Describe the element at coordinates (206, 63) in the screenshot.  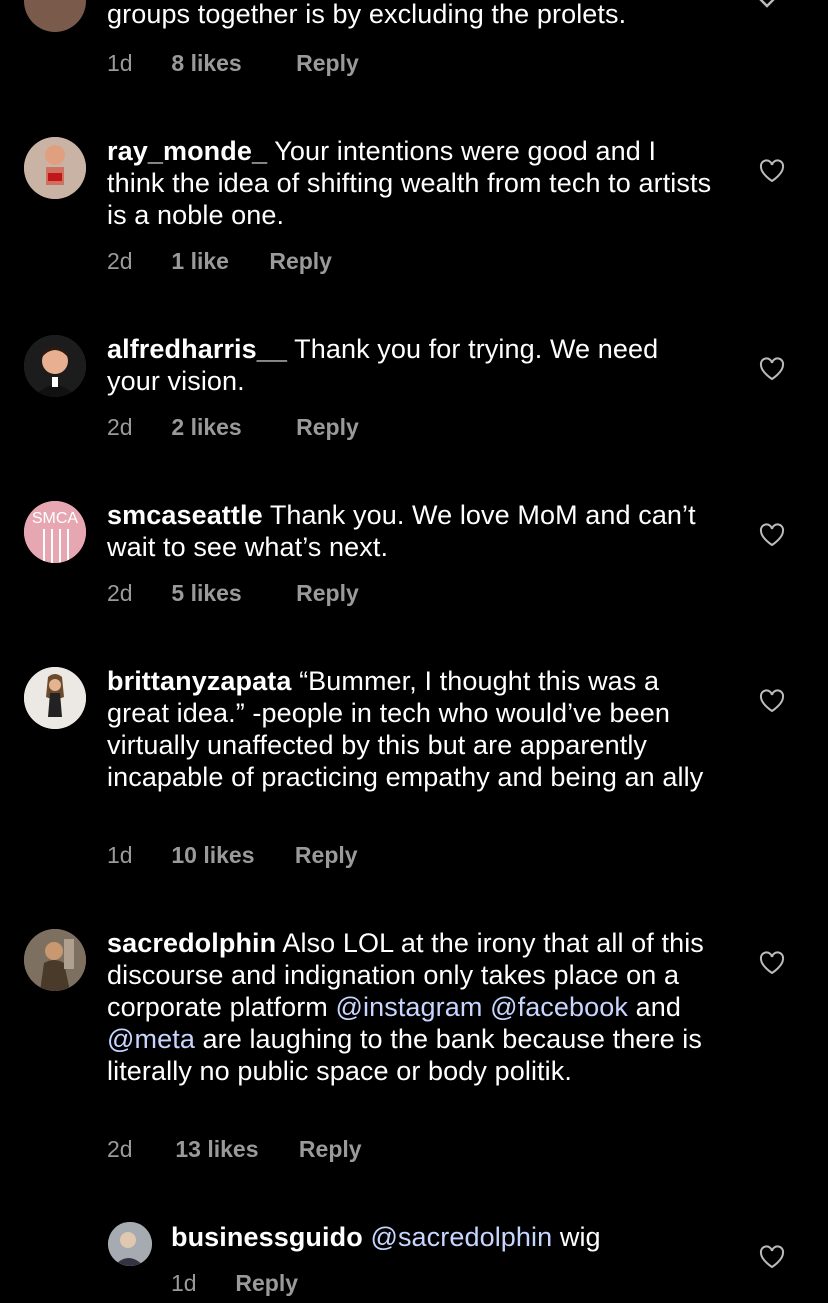
I see `likes-count: 8 likes` at that location.